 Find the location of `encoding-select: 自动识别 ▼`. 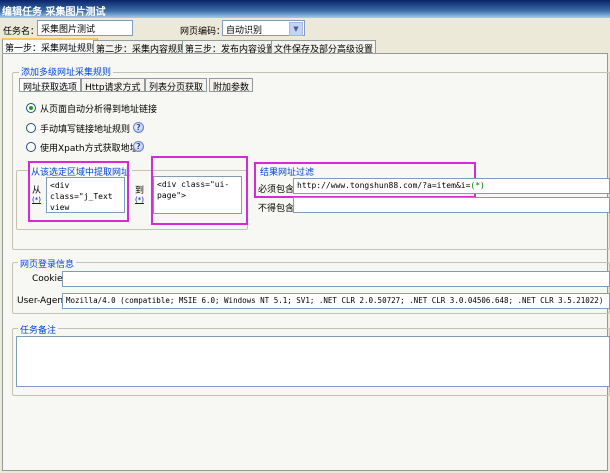

encoding-select: 自动识别 ▼ is located at coordinates (263, 28).